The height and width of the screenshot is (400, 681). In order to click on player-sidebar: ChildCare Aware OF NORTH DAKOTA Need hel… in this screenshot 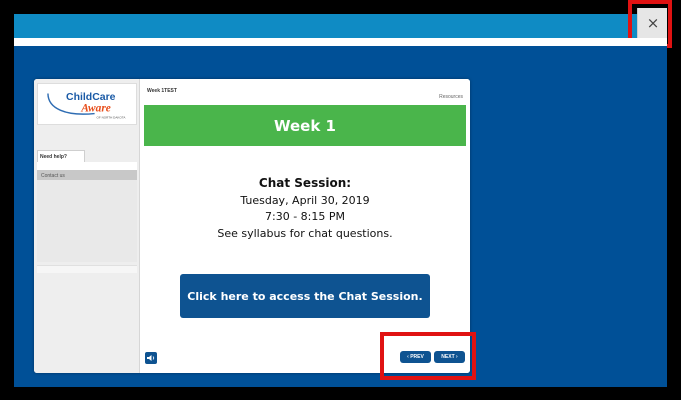, I will do `click(87, 226)`.